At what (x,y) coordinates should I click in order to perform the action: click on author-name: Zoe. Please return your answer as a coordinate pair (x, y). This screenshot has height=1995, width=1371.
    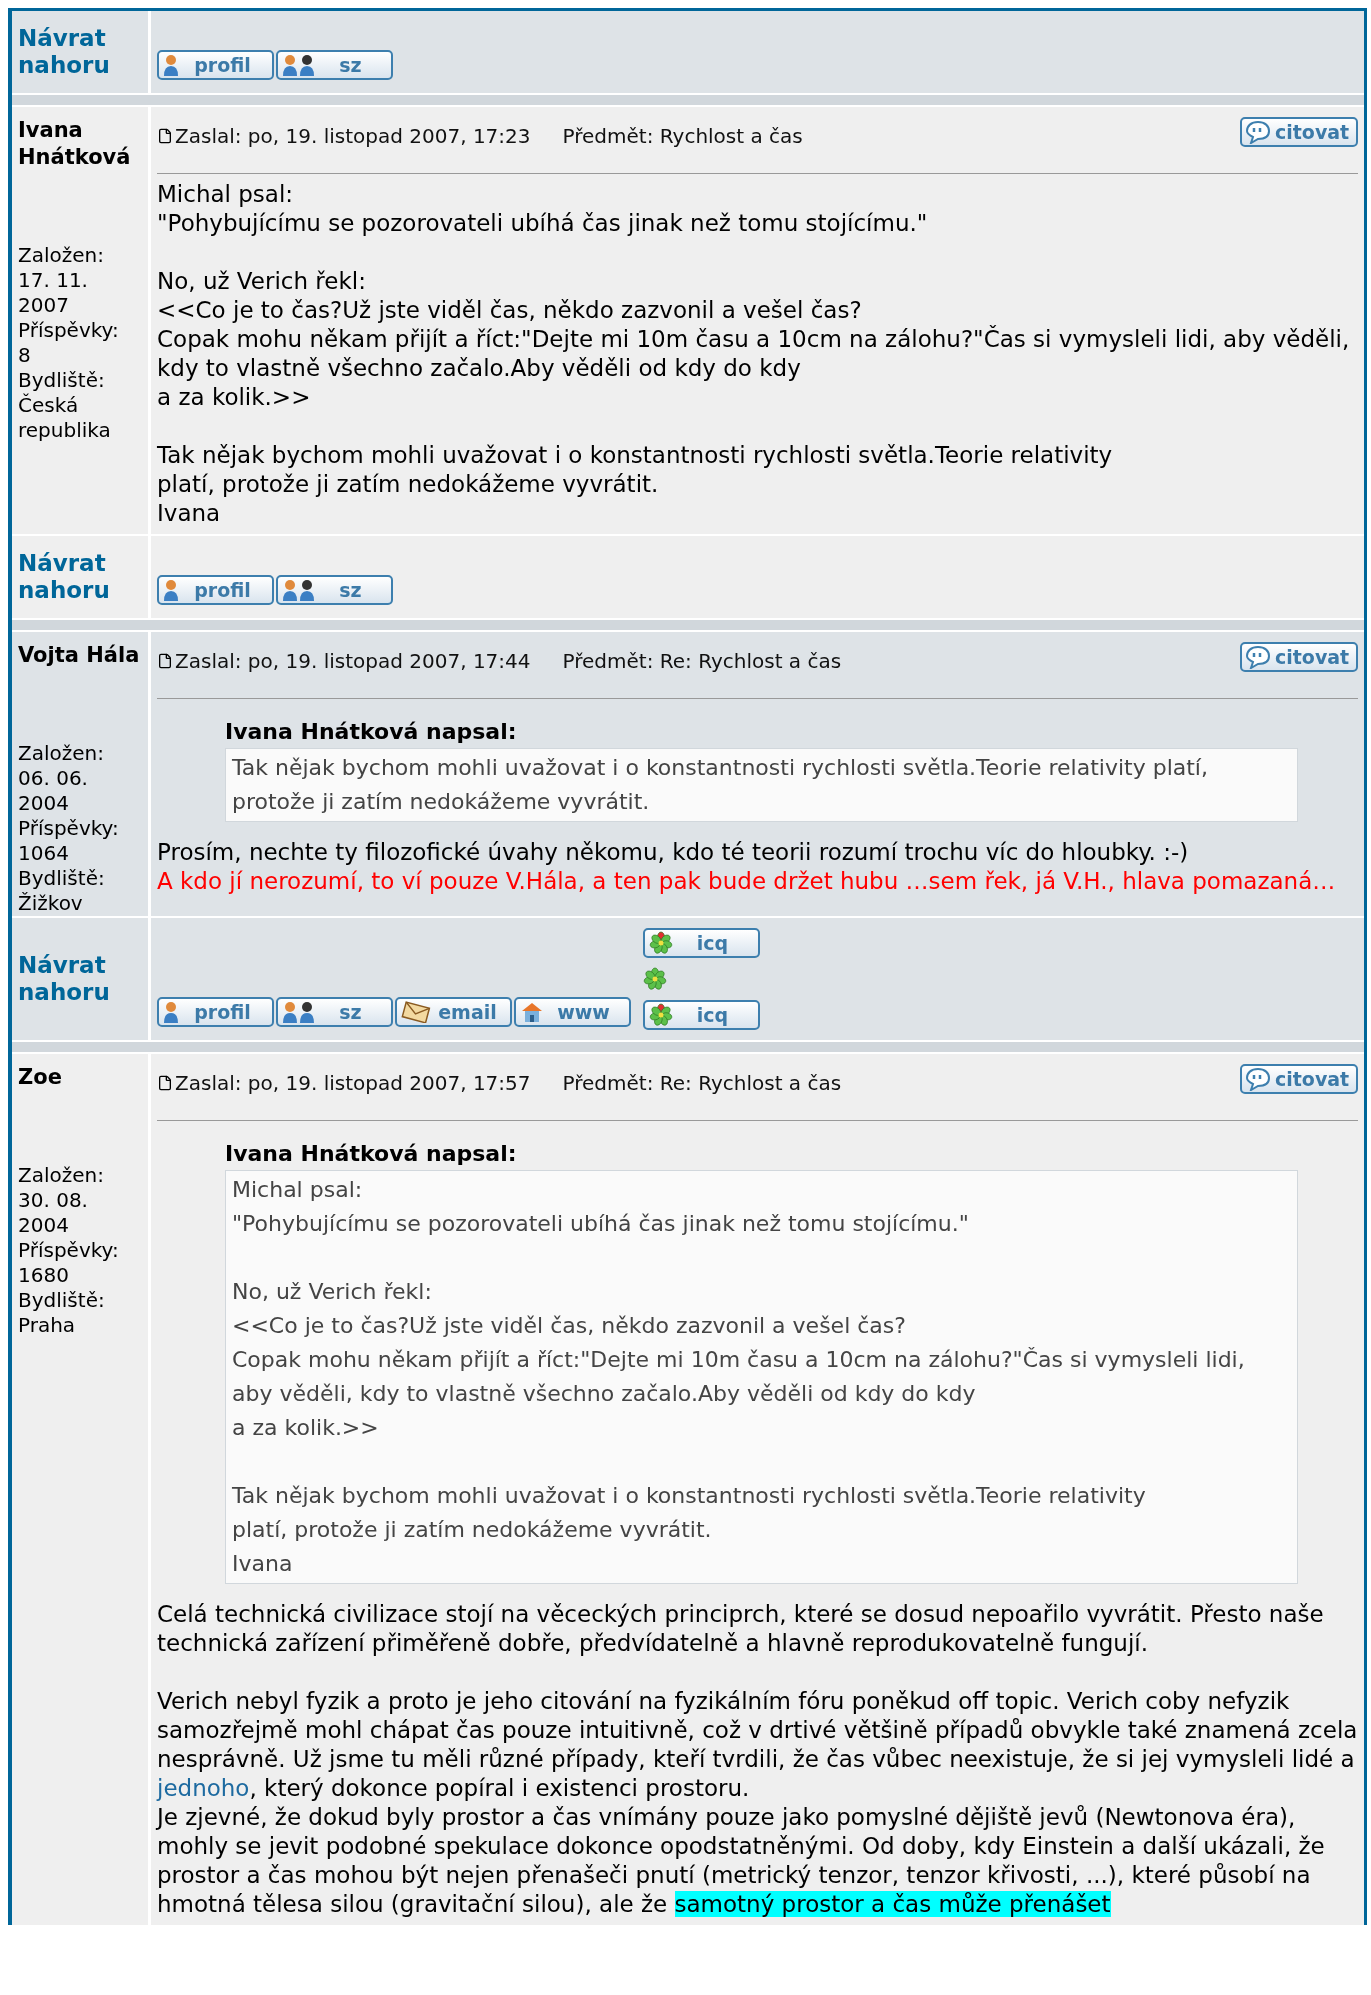
    Looking at the image, I should click on (40, 1077).